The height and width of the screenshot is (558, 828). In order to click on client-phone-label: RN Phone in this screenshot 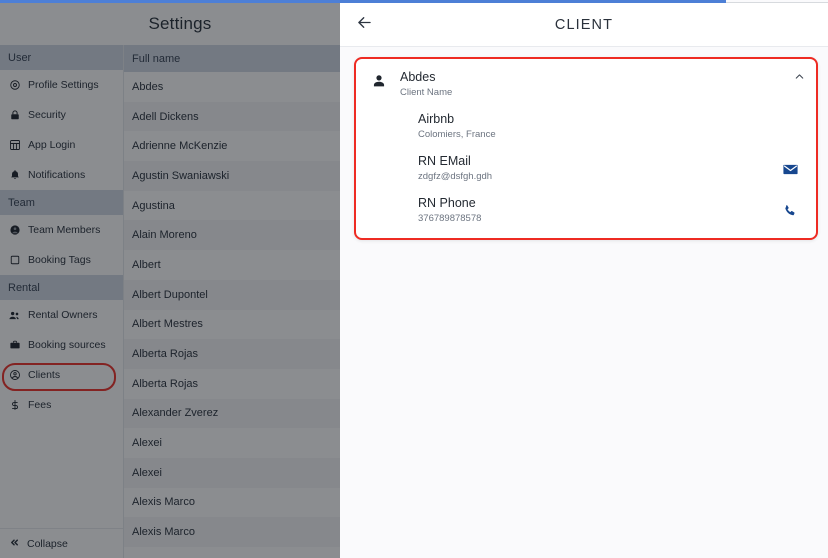, I will do `click(447, 203)`.